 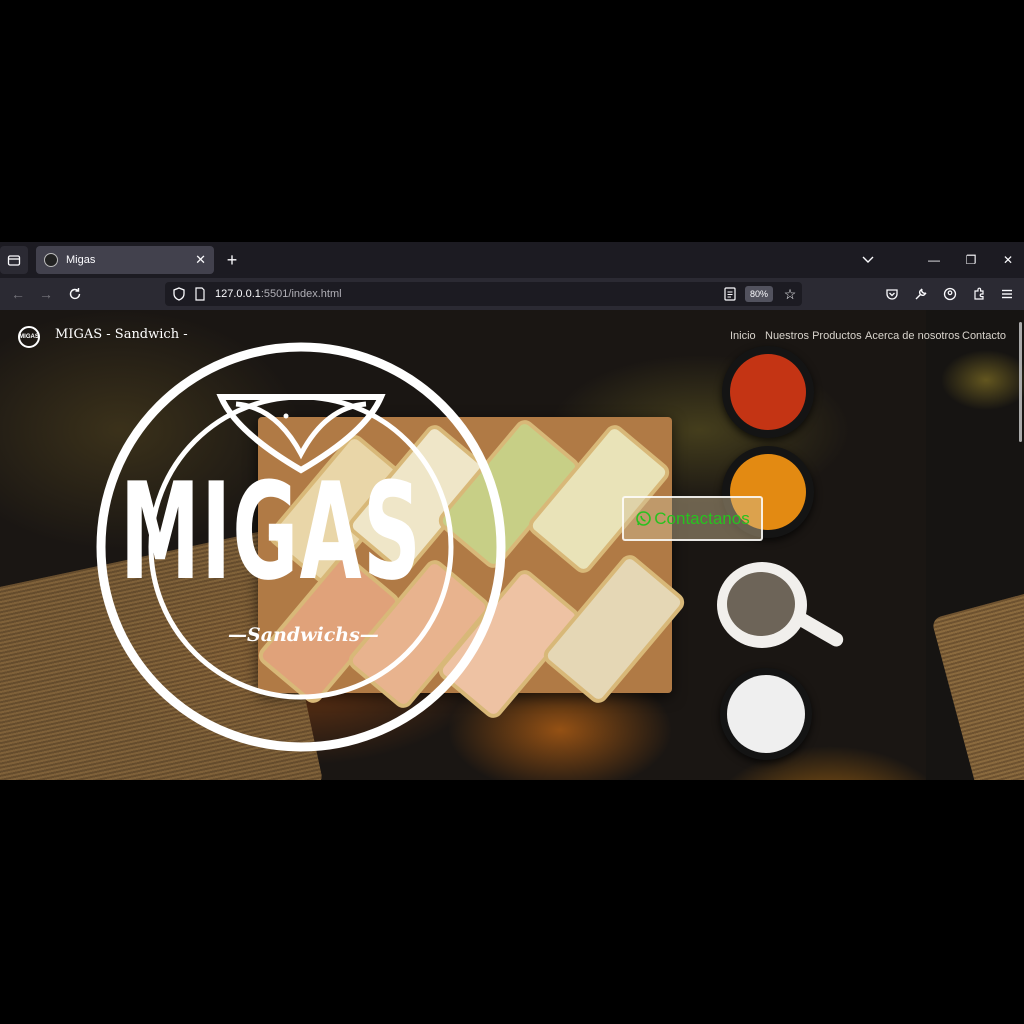 I want to click on contact-button: Contactanos, so click(x=692, y=518).